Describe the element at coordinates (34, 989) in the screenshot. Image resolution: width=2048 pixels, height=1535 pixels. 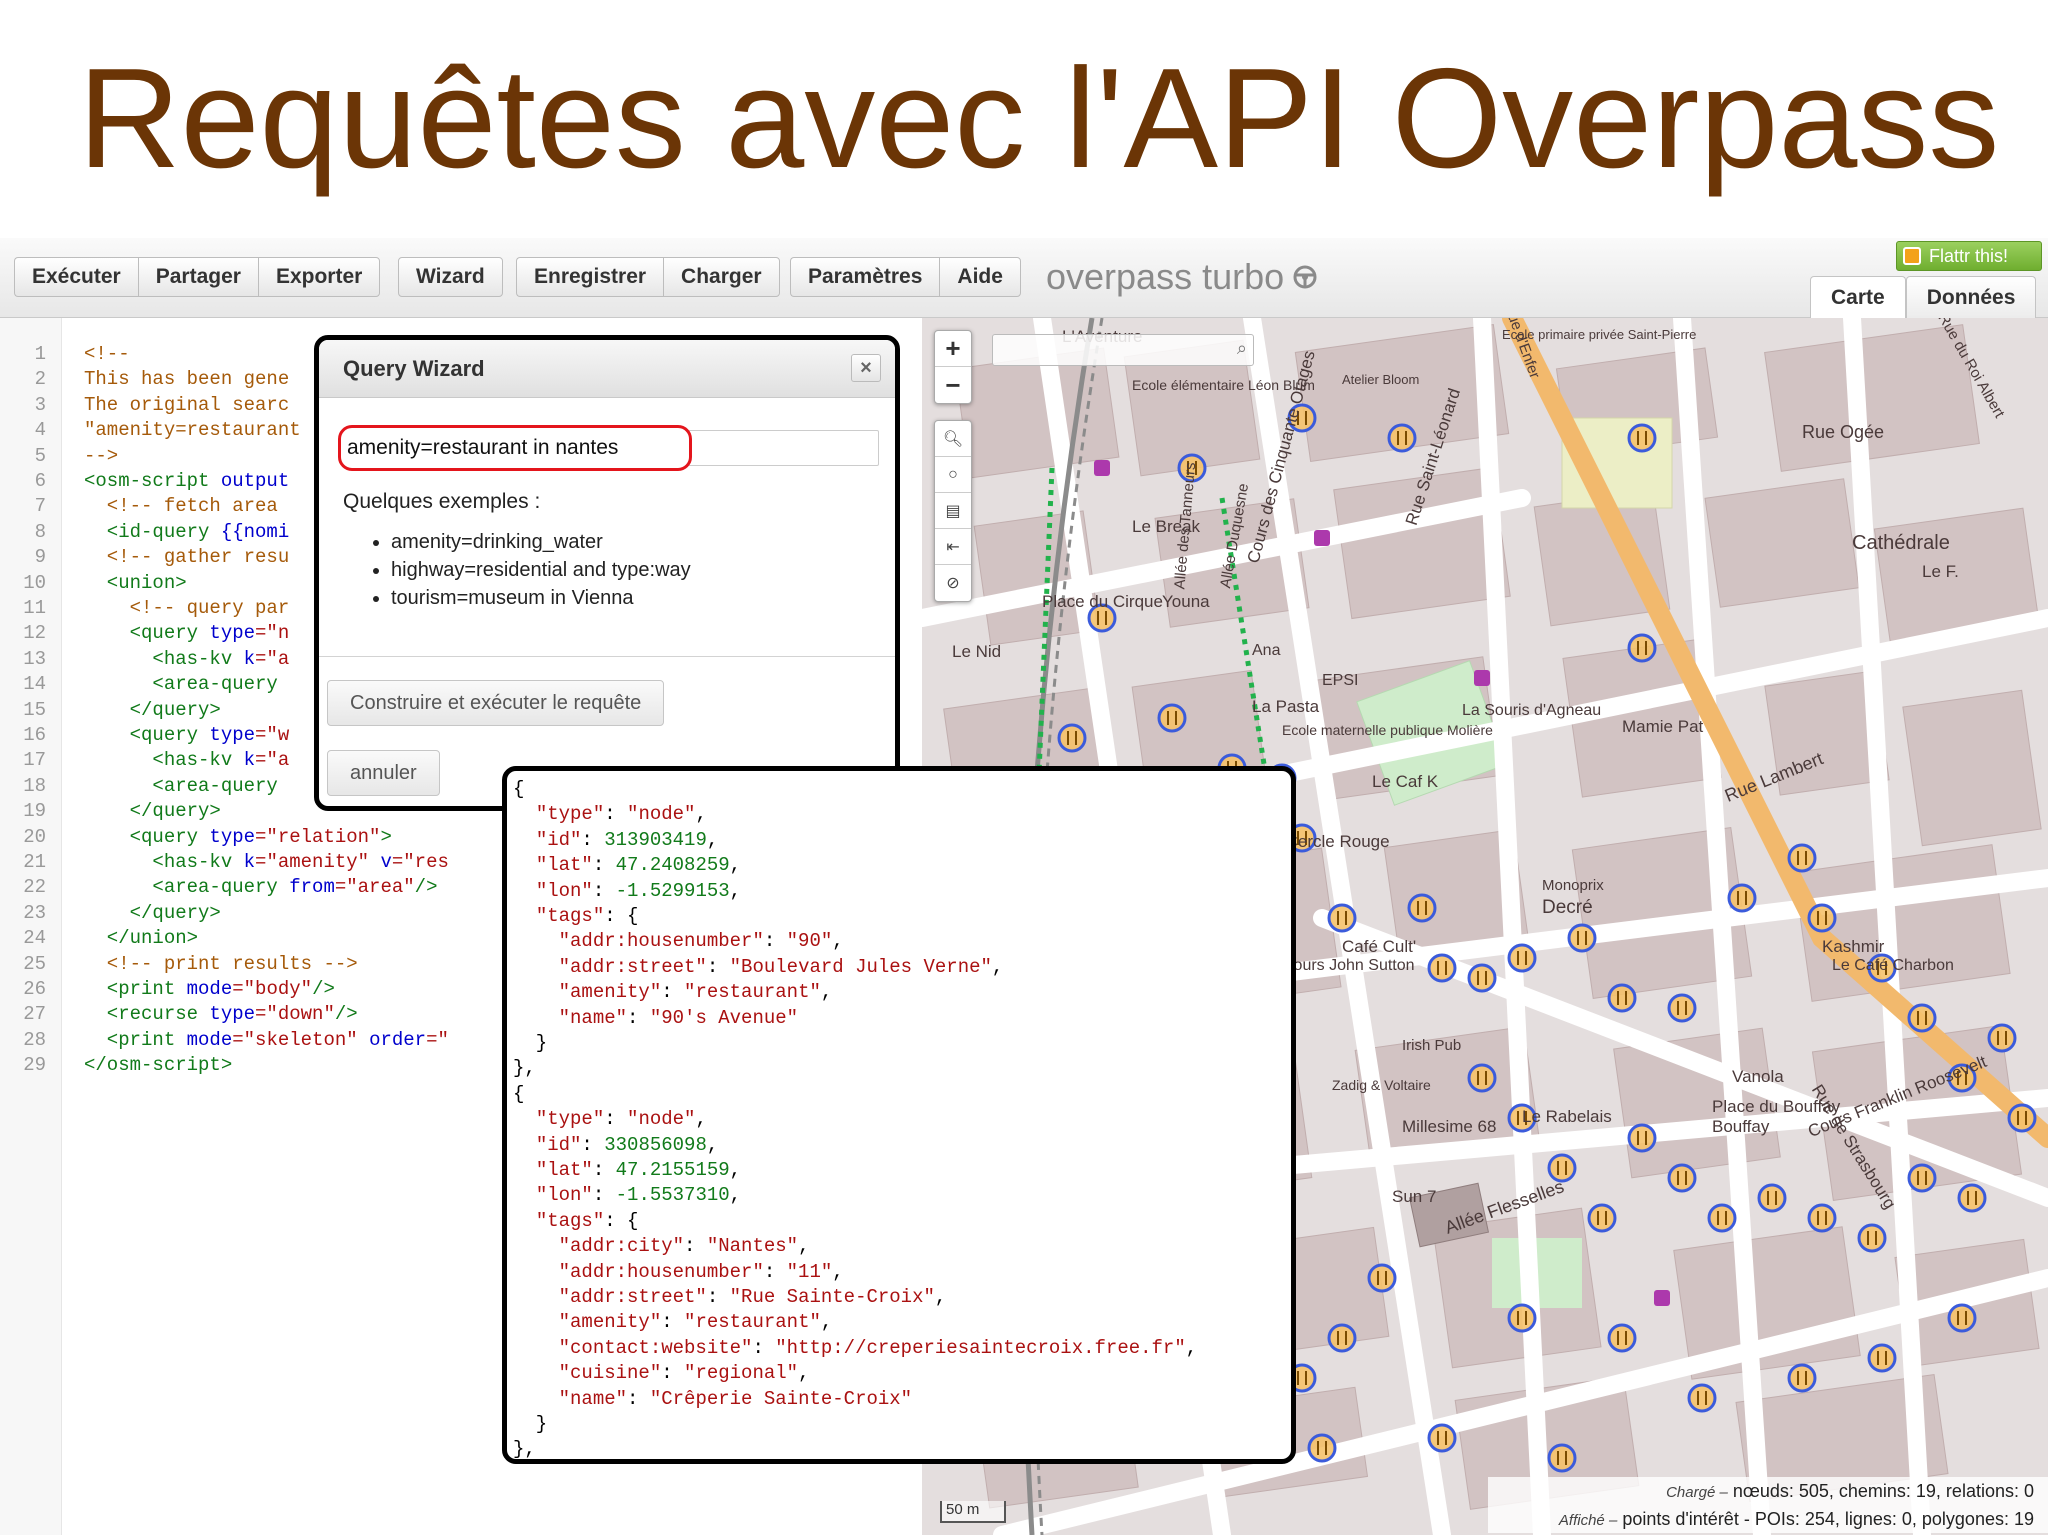
I see `line-number: 26` at that location.